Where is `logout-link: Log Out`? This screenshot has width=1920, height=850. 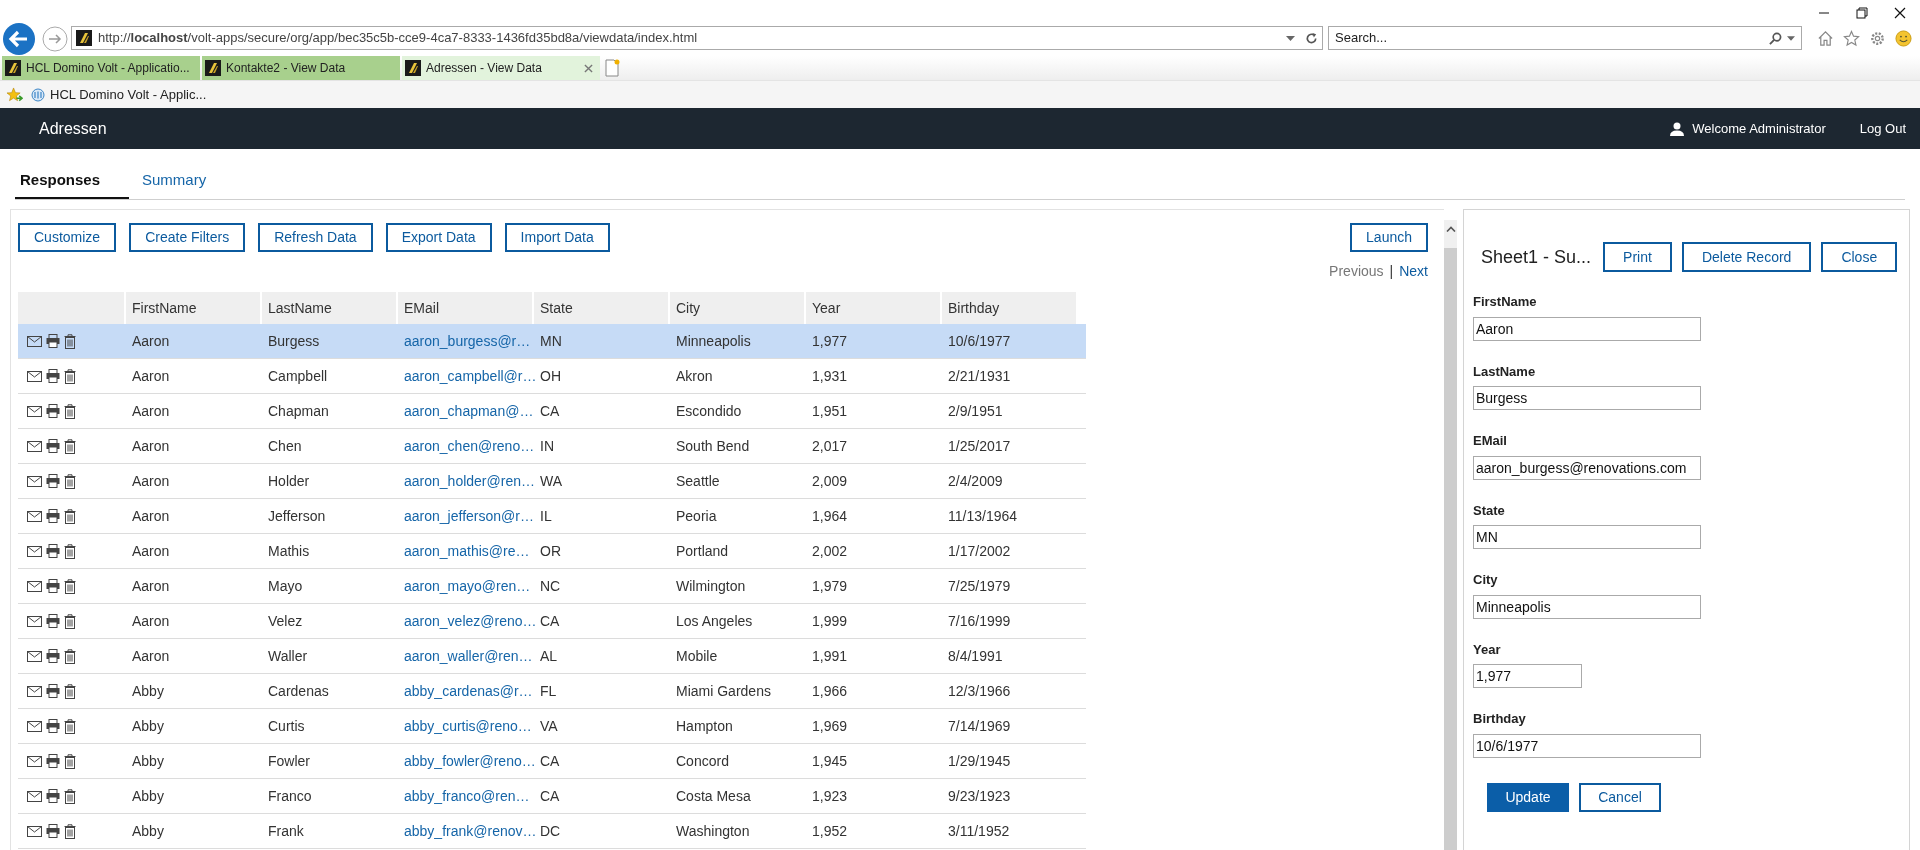
logout-link: Log Out is located at coordinates (1882, 128).